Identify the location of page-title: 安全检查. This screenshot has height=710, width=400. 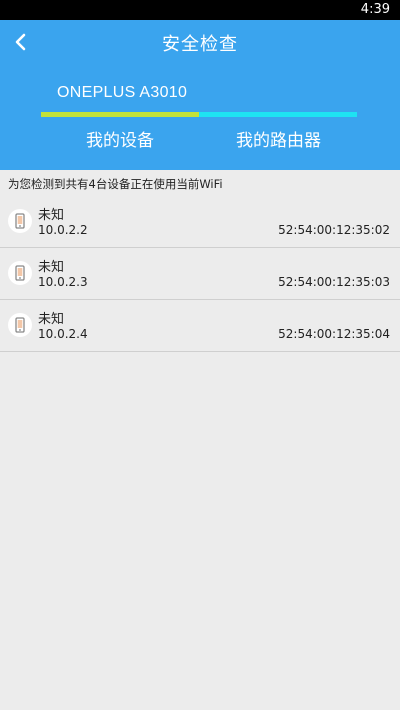
(200, 44).